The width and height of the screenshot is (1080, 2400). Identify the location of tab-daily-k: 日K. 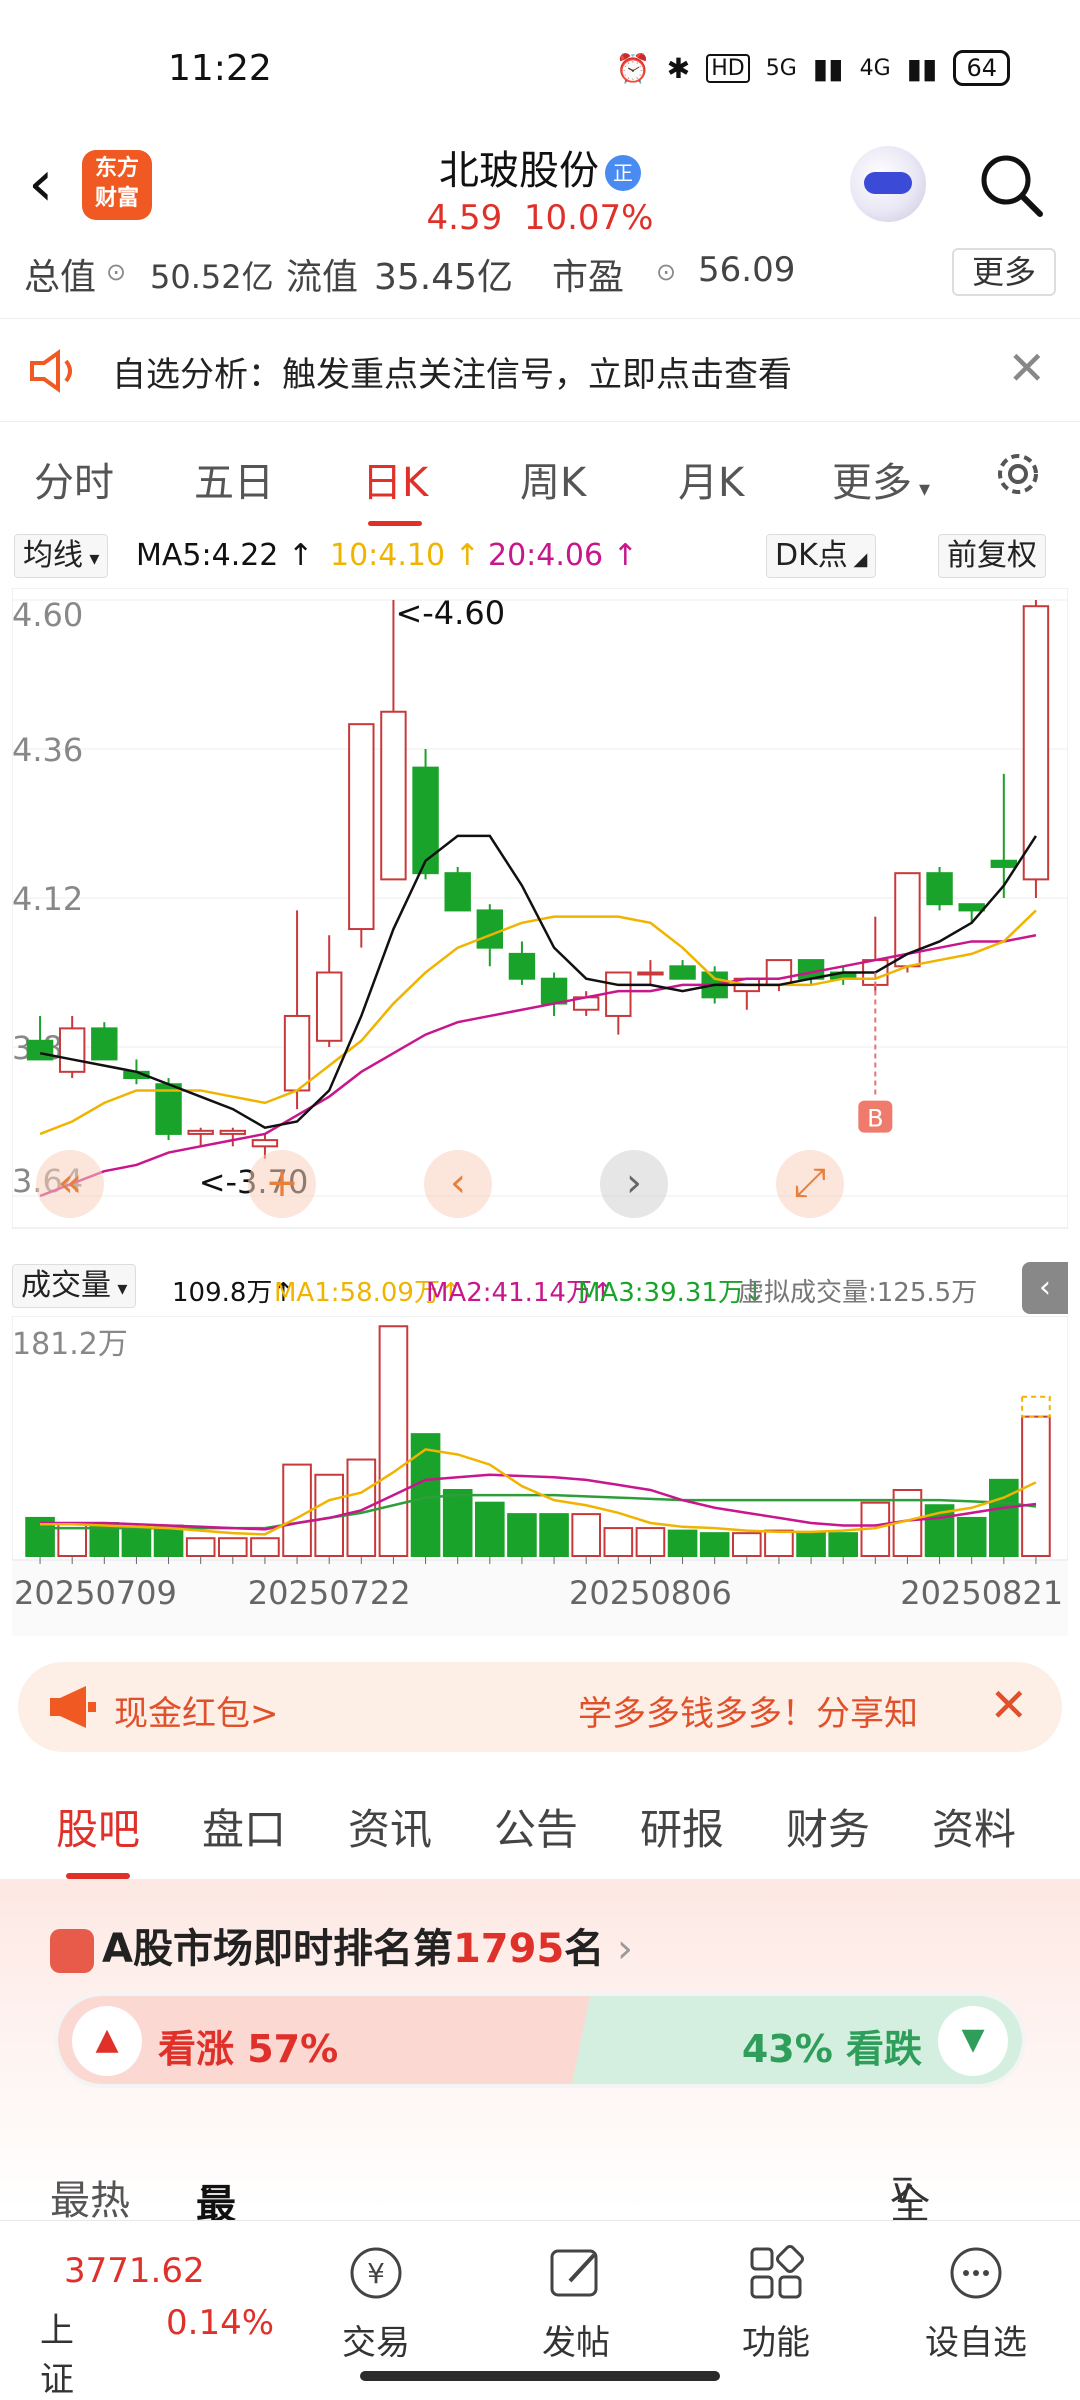
(395, 488).